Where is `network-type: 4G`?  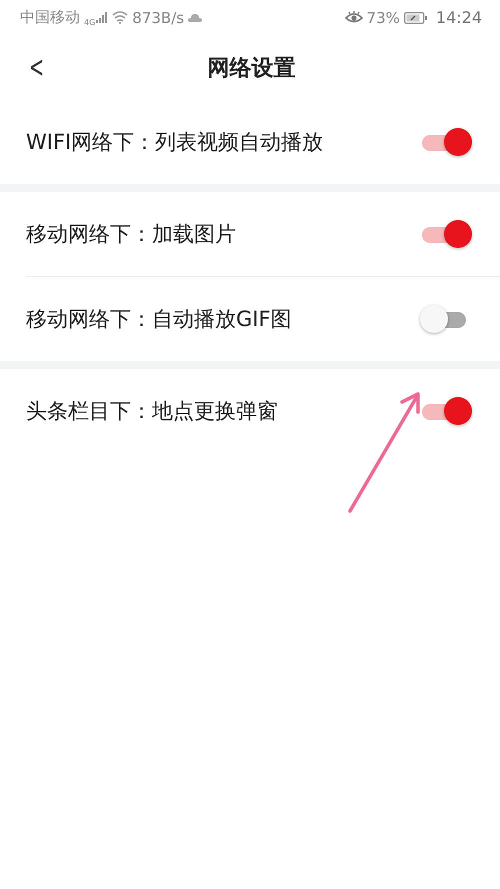
network-type: 4G is located at coordinates (90, 22).